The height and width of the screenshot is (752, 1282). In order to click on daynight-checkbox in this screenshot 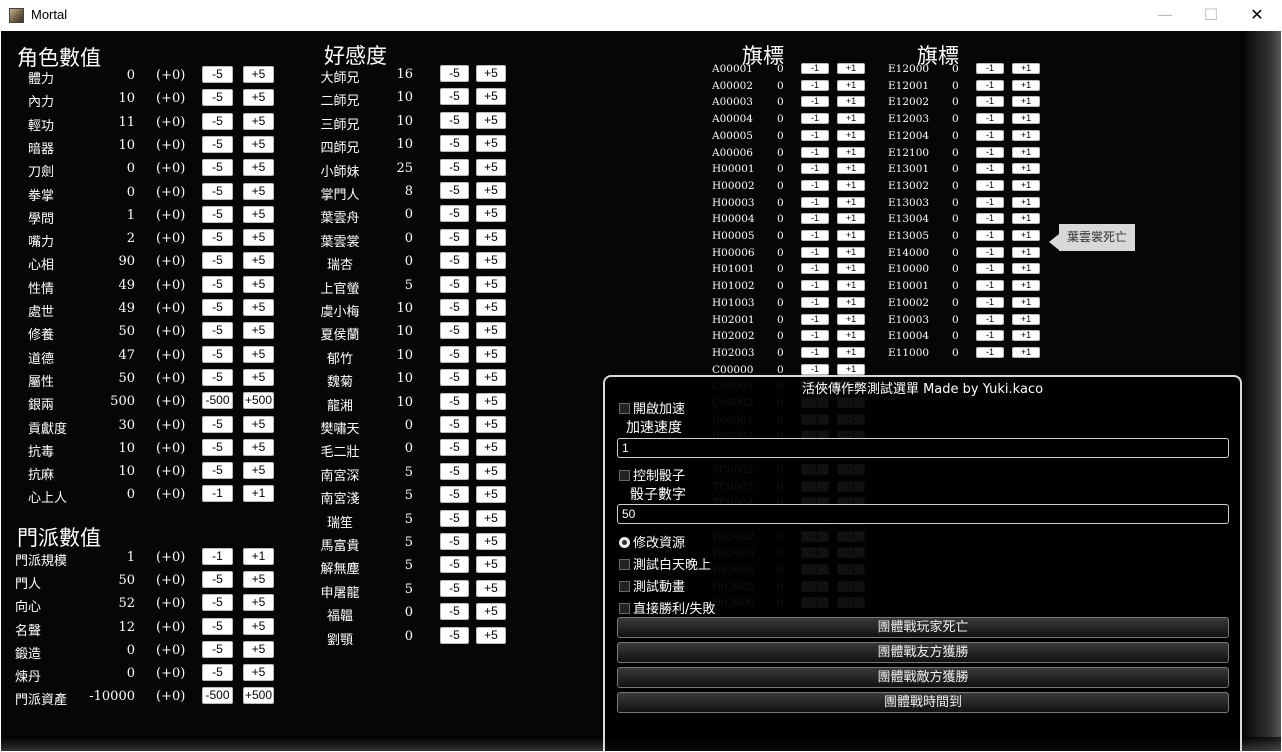, I will do `click(624, 564)`.